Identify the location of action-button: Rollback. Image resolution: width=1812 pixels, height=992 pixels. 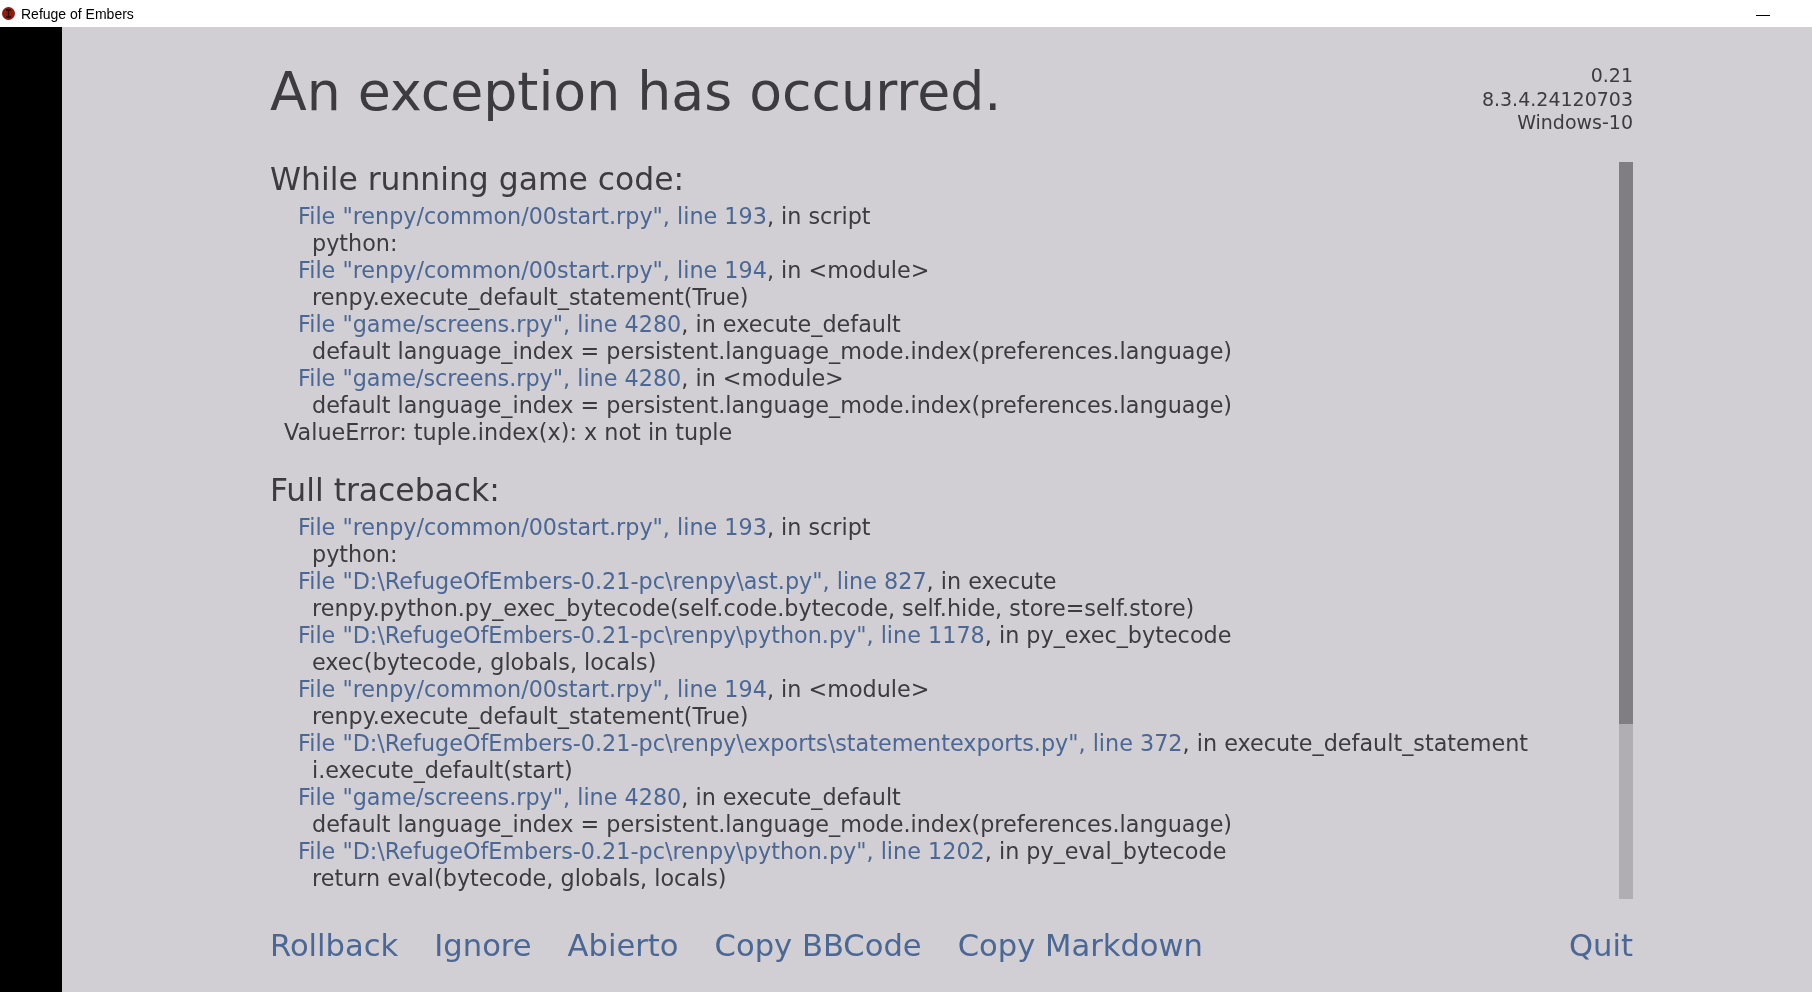
(334, 945).